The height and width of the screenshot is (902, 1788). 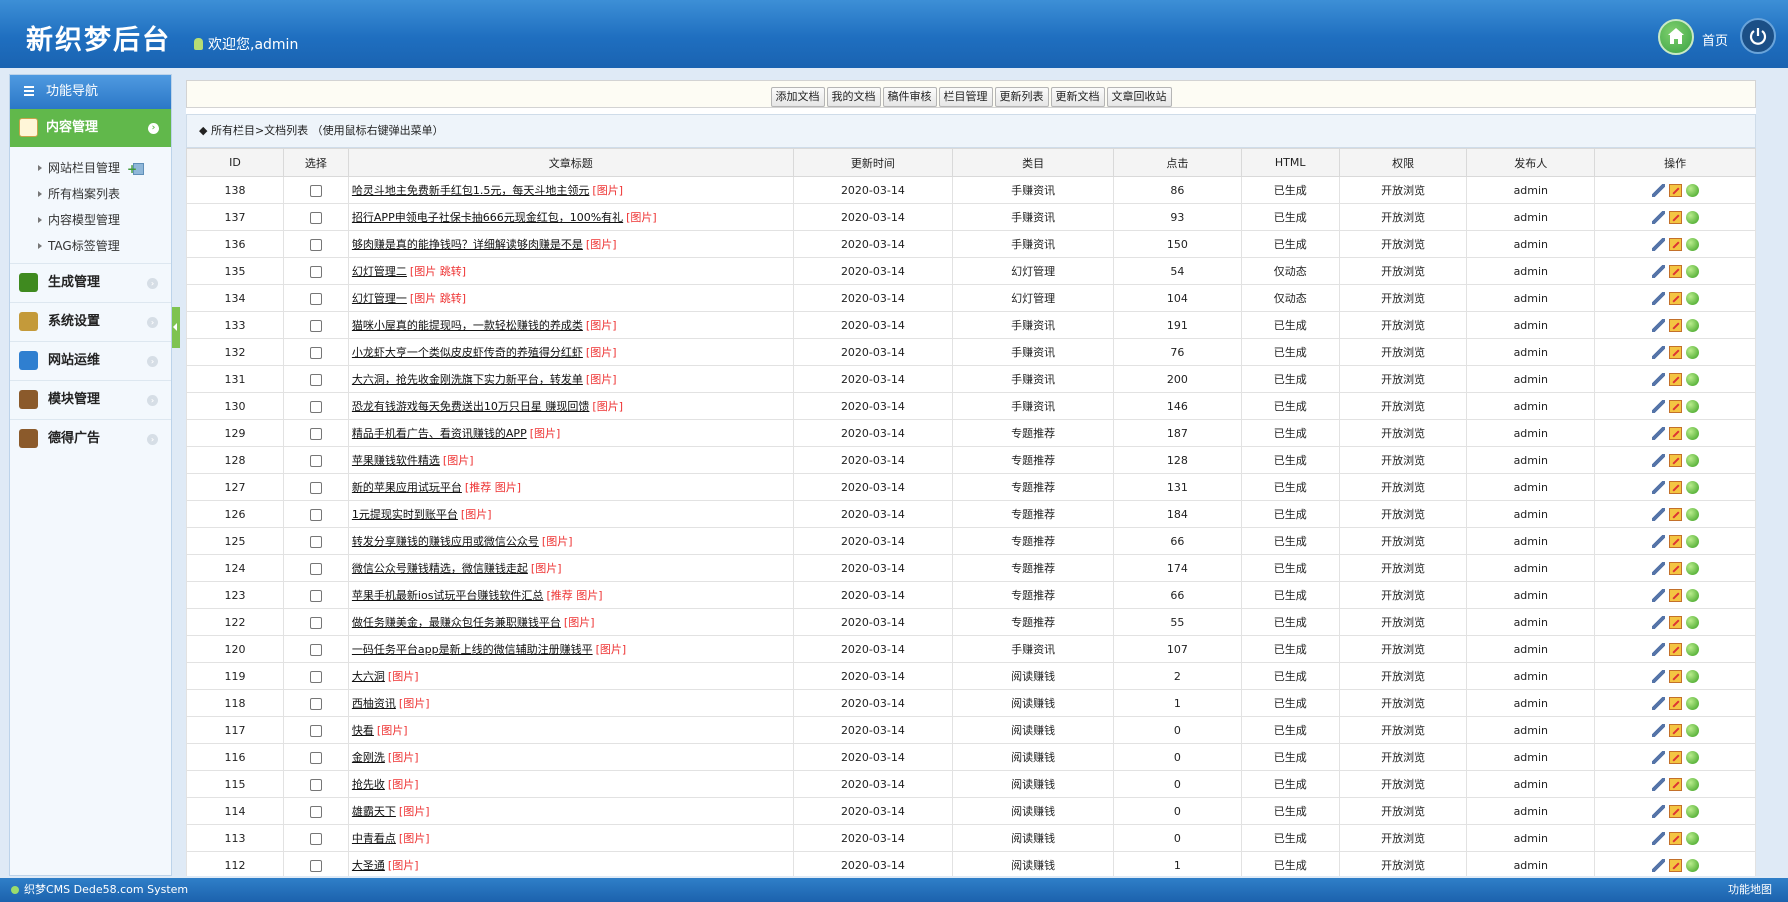 What do you see at coordinates (1750, 890) in the screenshot?
I see `site-map-link: 功能地图` at bounding box center [1750, 890].